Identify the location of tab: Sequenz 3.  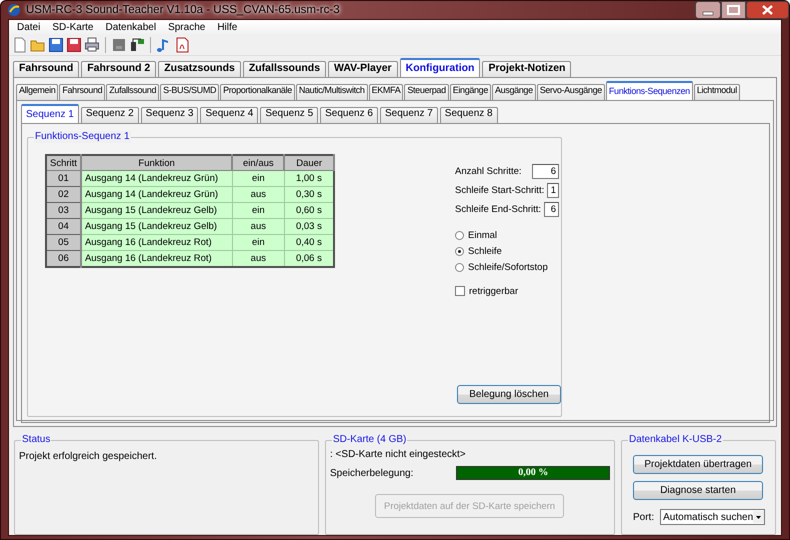
(169, 115).